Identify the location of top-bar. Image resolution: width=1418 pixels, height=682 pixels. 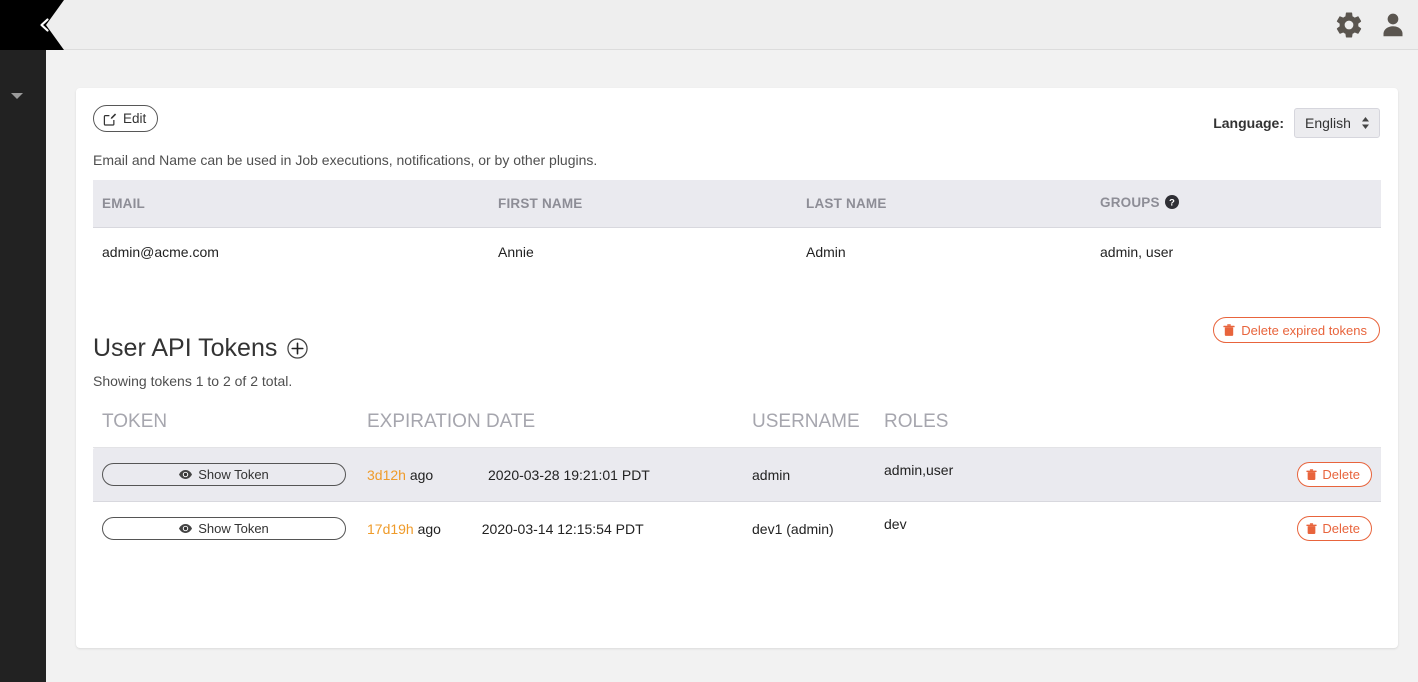
(732, 25).